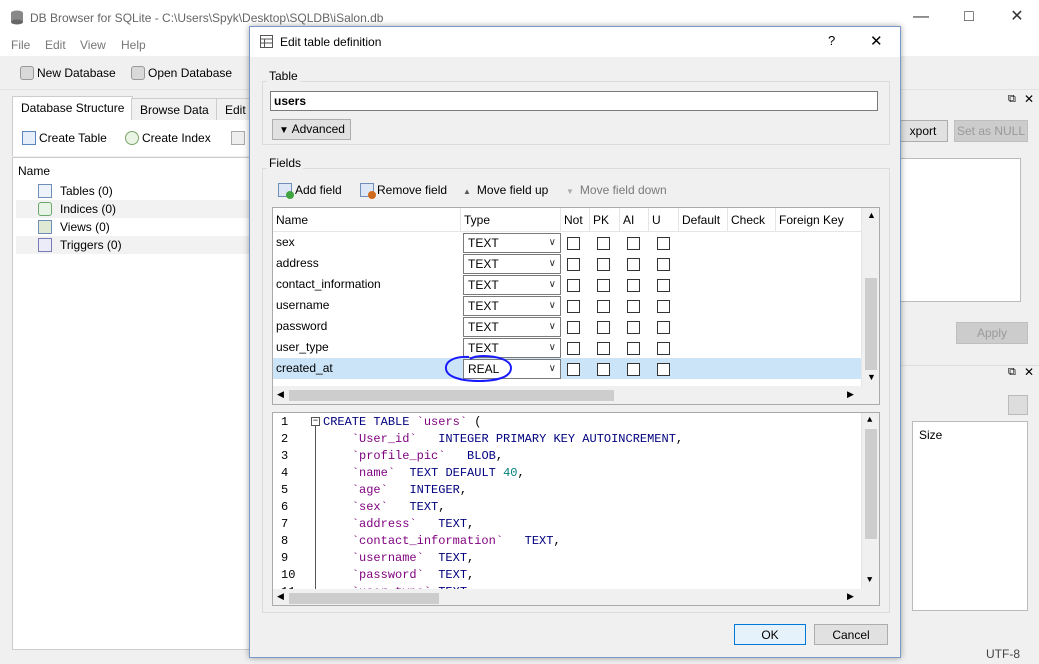 The width and height of the screenshot is (1039, 664). Describe the element at coordinates (328, 284) in the screenshot. I see `field-name-cell: contact_information` at that location.